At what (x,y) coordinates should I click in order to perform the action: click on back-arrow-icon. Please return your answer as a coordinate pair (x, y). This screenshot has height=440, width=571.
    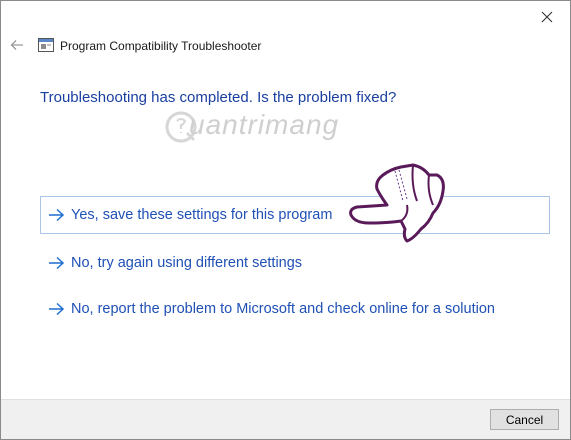
    Looking at the image, I should click on (16, 45).